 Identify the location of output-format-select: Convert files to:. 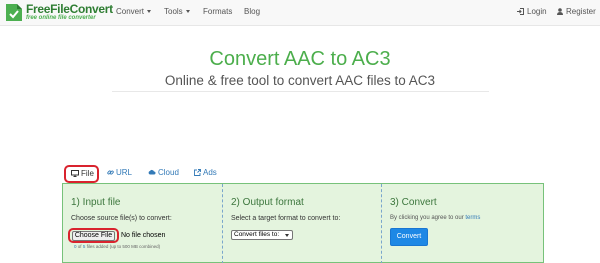
(262, 235).